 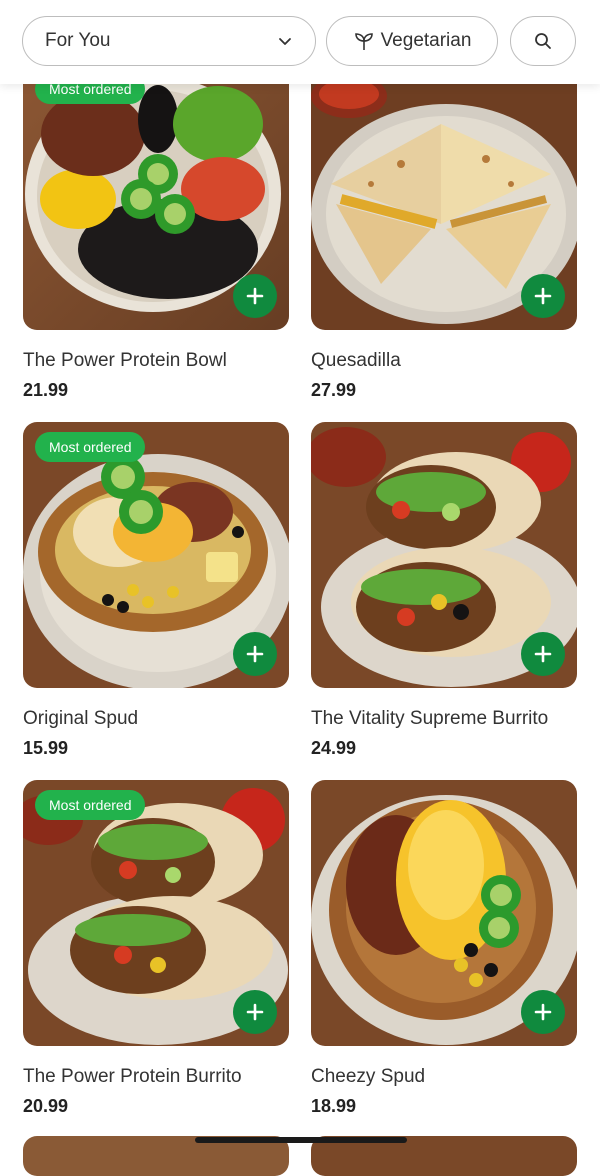 What do you see at coordinates (78, 40) in the screenshot?
I see `sort-value: For You` at bounding box center [78, 40].